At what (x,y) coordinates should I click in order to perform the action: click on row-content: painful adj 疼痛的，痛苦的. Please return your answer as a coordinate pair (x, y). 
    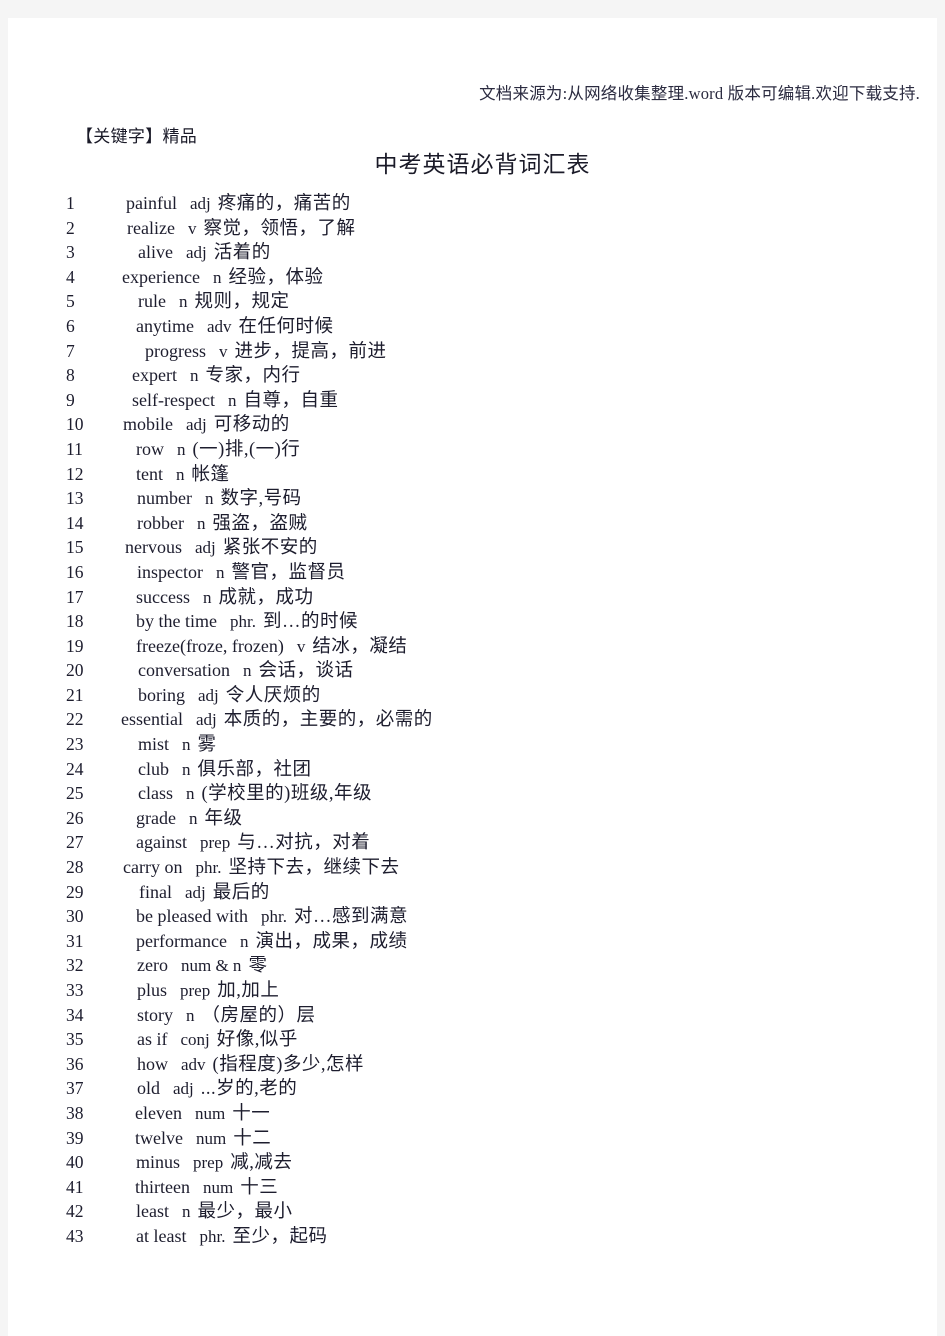
    Looking at the image, I should click on (238, 204).